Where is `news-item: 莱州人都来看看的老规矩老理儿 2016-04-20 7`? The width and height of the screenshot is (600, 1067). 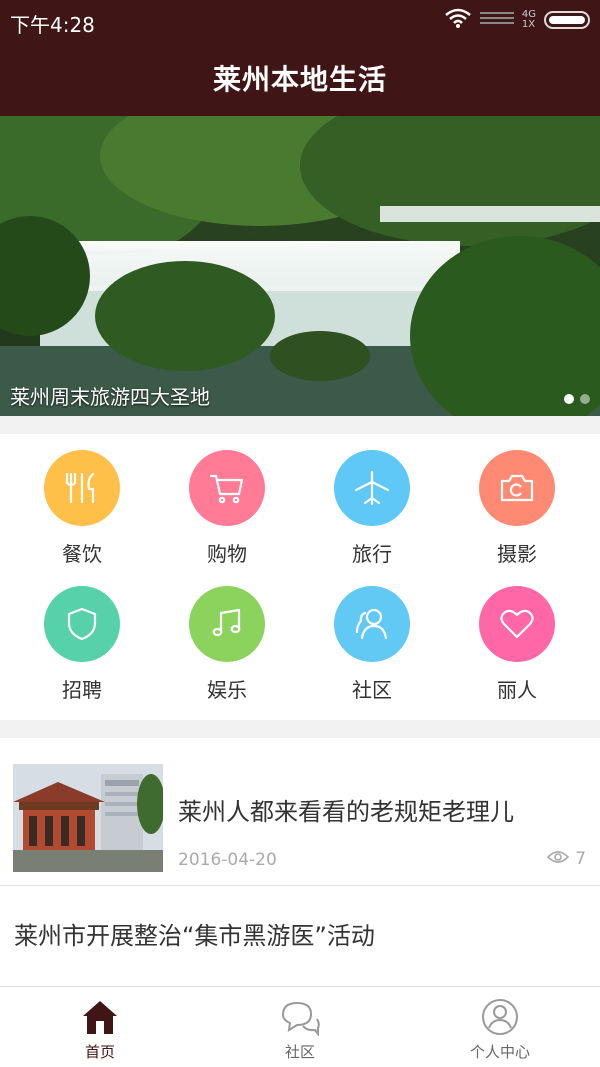
news-item: 莱州人都来看看的老规矩老理儿 2016-04-20 7 is located at coordinates (300, 812).